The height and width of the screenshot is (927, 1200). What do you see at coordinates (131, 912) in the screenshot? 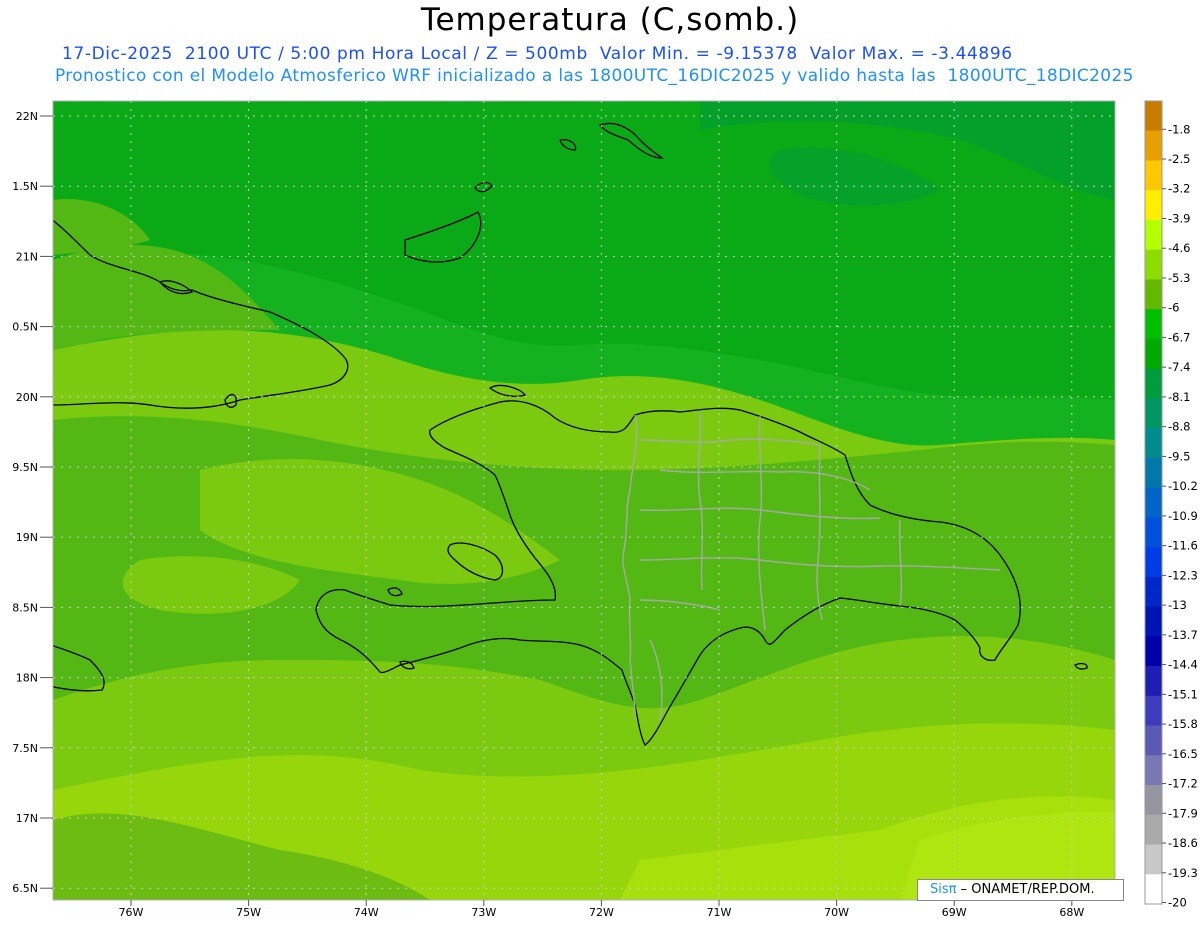
I see `longitude-tick-label: 76W` at bounding box center [131, 912].